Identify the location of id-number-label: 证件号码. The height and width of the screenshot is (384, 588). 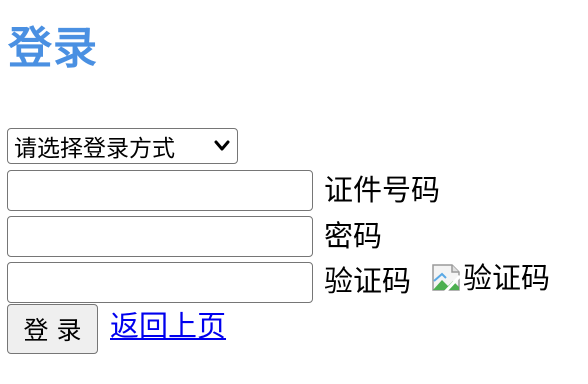
(382, 190).